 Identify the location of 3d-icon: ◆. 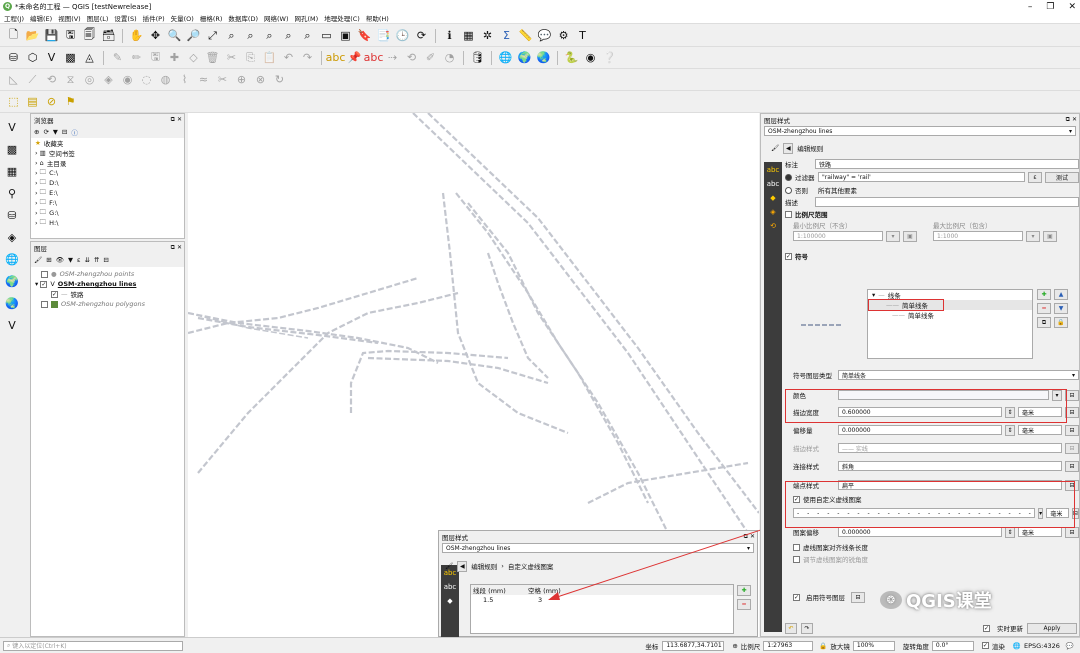
(773, 198).